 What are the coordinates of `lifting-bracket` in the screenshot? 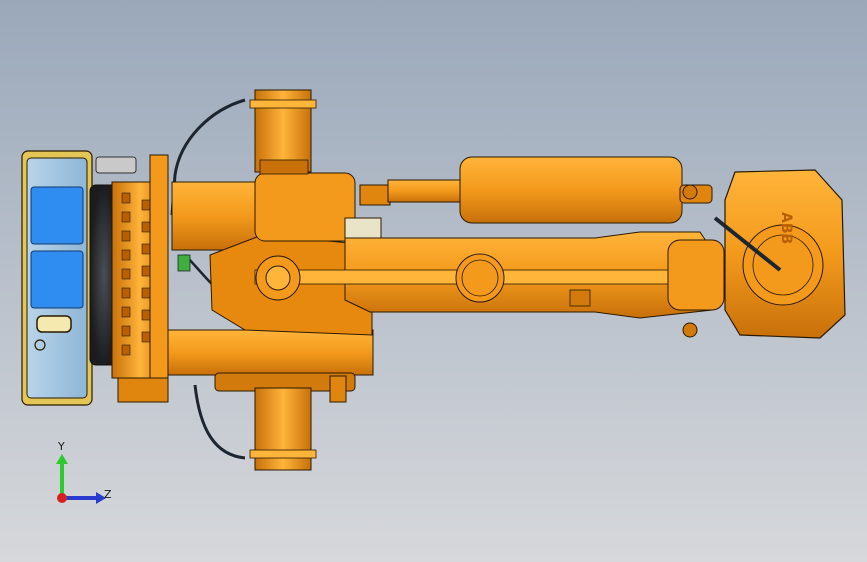 It's located at (116, 165).